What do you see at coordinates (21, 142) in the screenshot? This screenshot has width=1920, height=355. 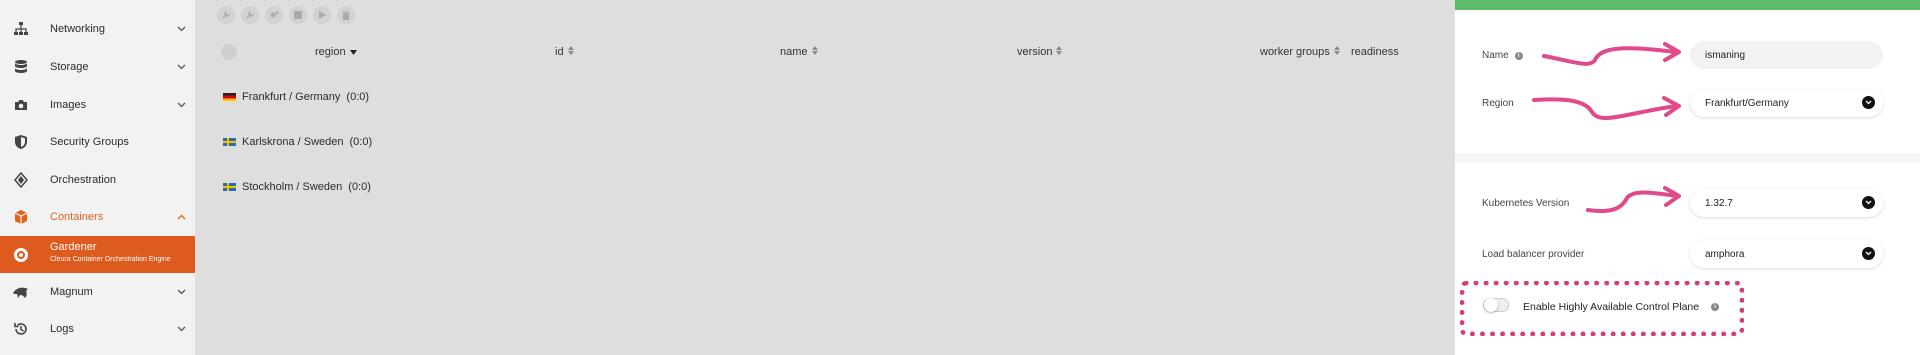 I see `shield-icon` at bounding box center [21, 142].